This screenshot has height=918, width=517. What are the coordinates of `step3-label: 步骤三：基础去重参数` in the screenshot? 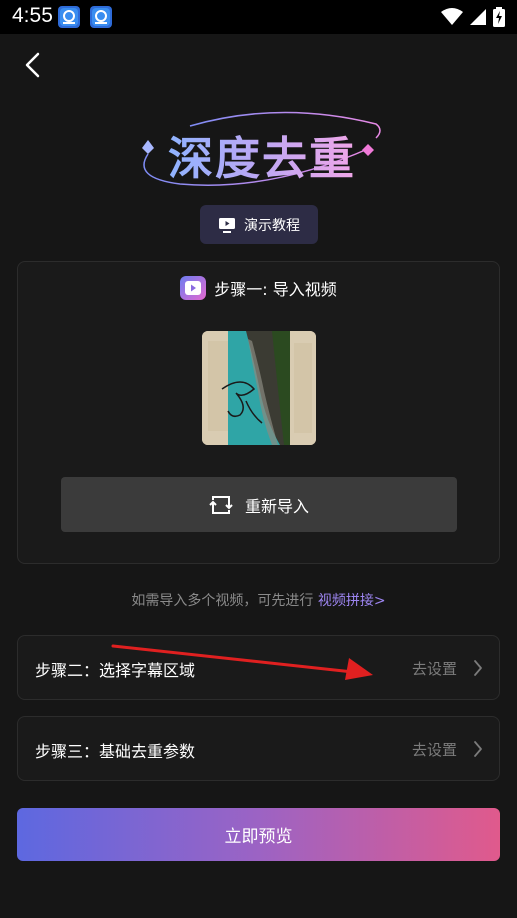 It's located at (115, 751).